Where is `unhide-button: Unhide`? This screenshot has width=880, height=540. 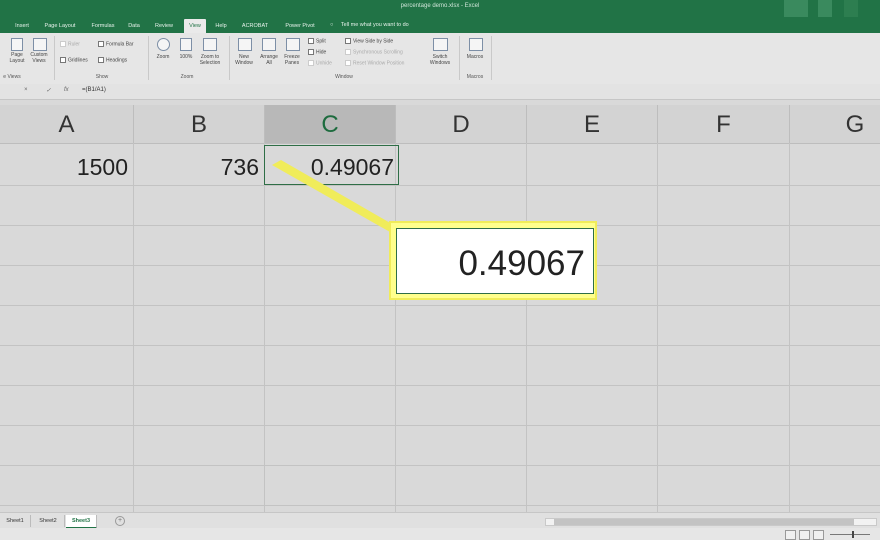
unhide-button: Unhide is located at coordinates (320, 63).